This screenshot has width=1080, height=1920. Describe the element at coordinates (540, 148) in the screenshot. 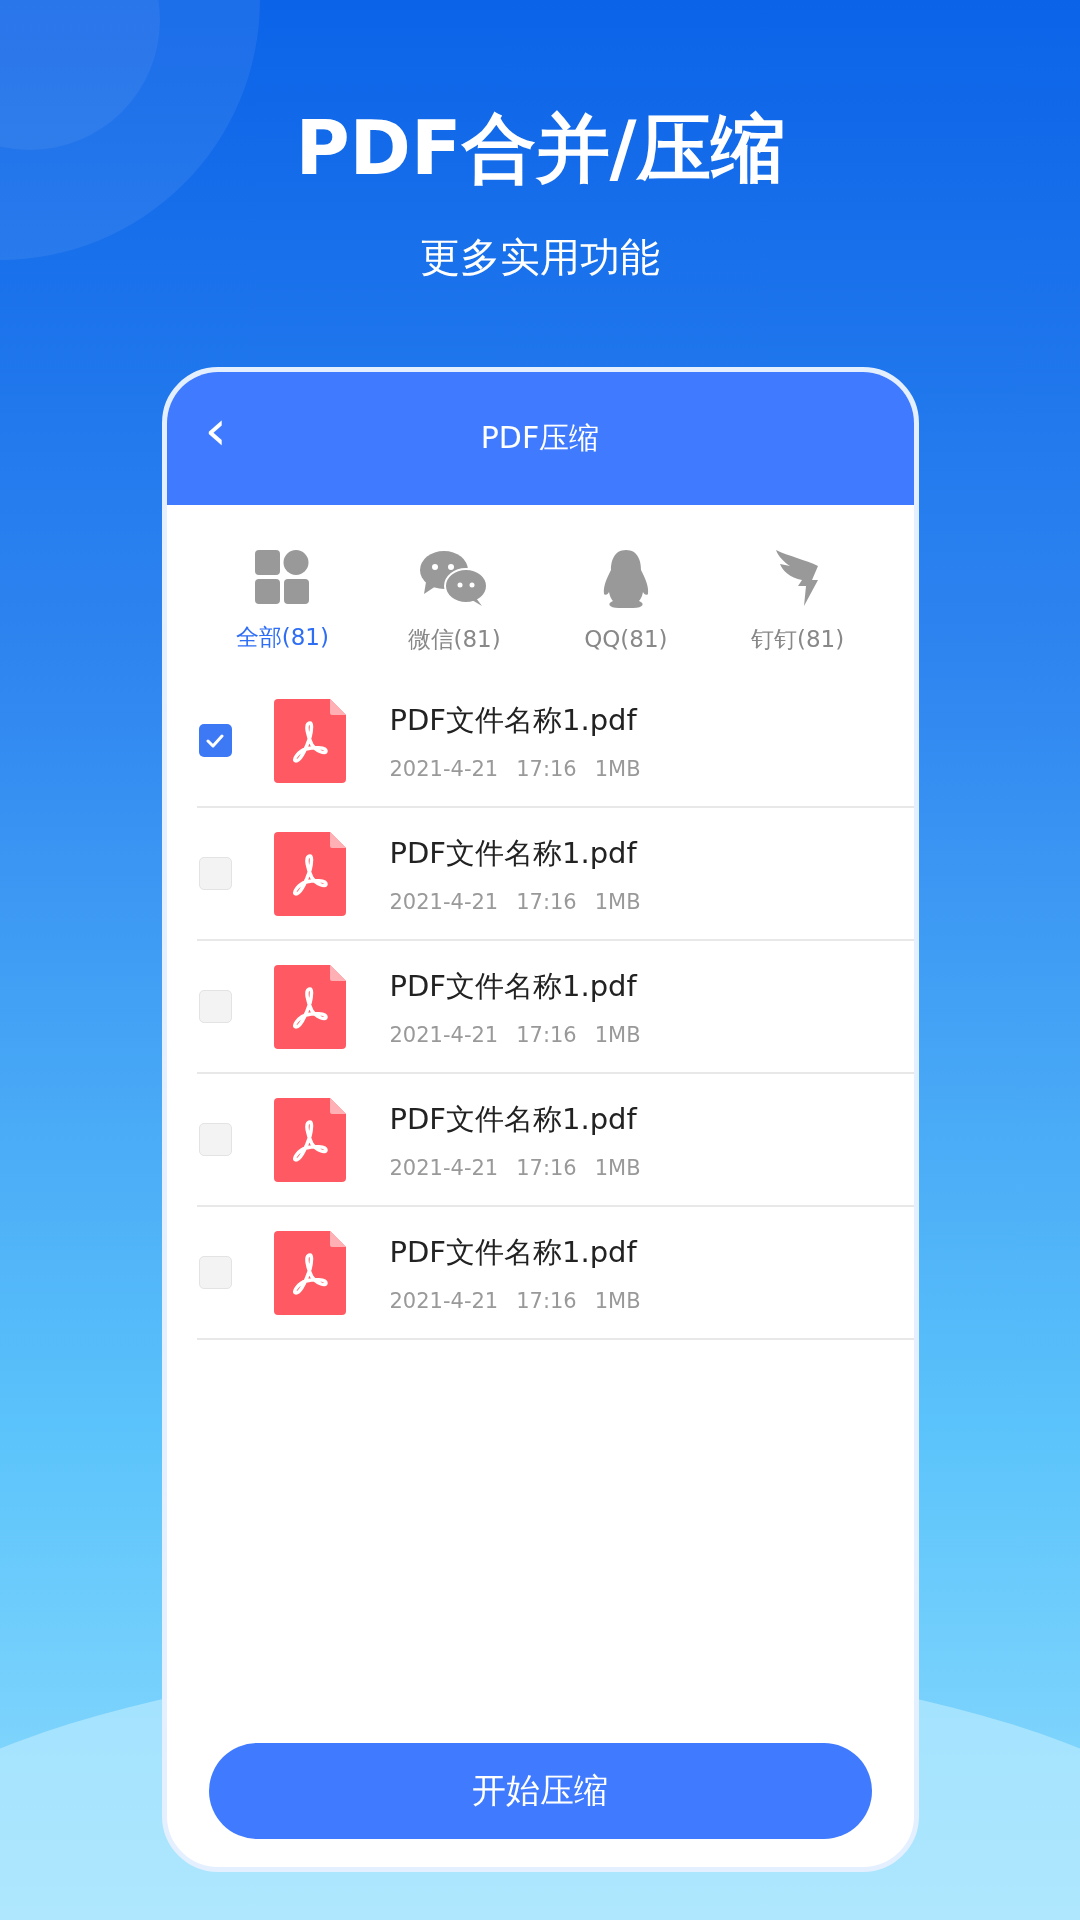

I see `headline: PDF合并/压缩` at that location.